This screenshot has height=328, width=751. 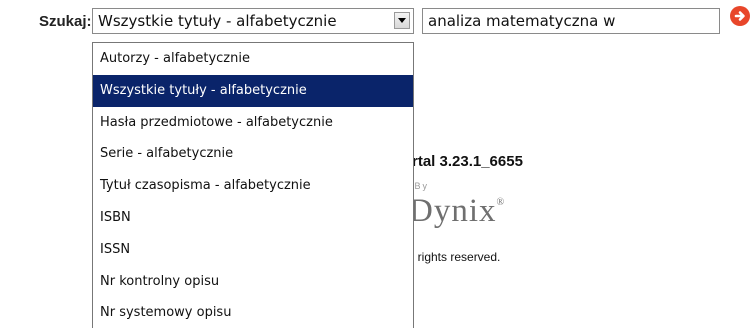 What do you see at coordinates (253, 282) in the screenshot?
I see `dropdown-option-control-number: Nr kontrolny opisu` at bounding box center [253, 282].